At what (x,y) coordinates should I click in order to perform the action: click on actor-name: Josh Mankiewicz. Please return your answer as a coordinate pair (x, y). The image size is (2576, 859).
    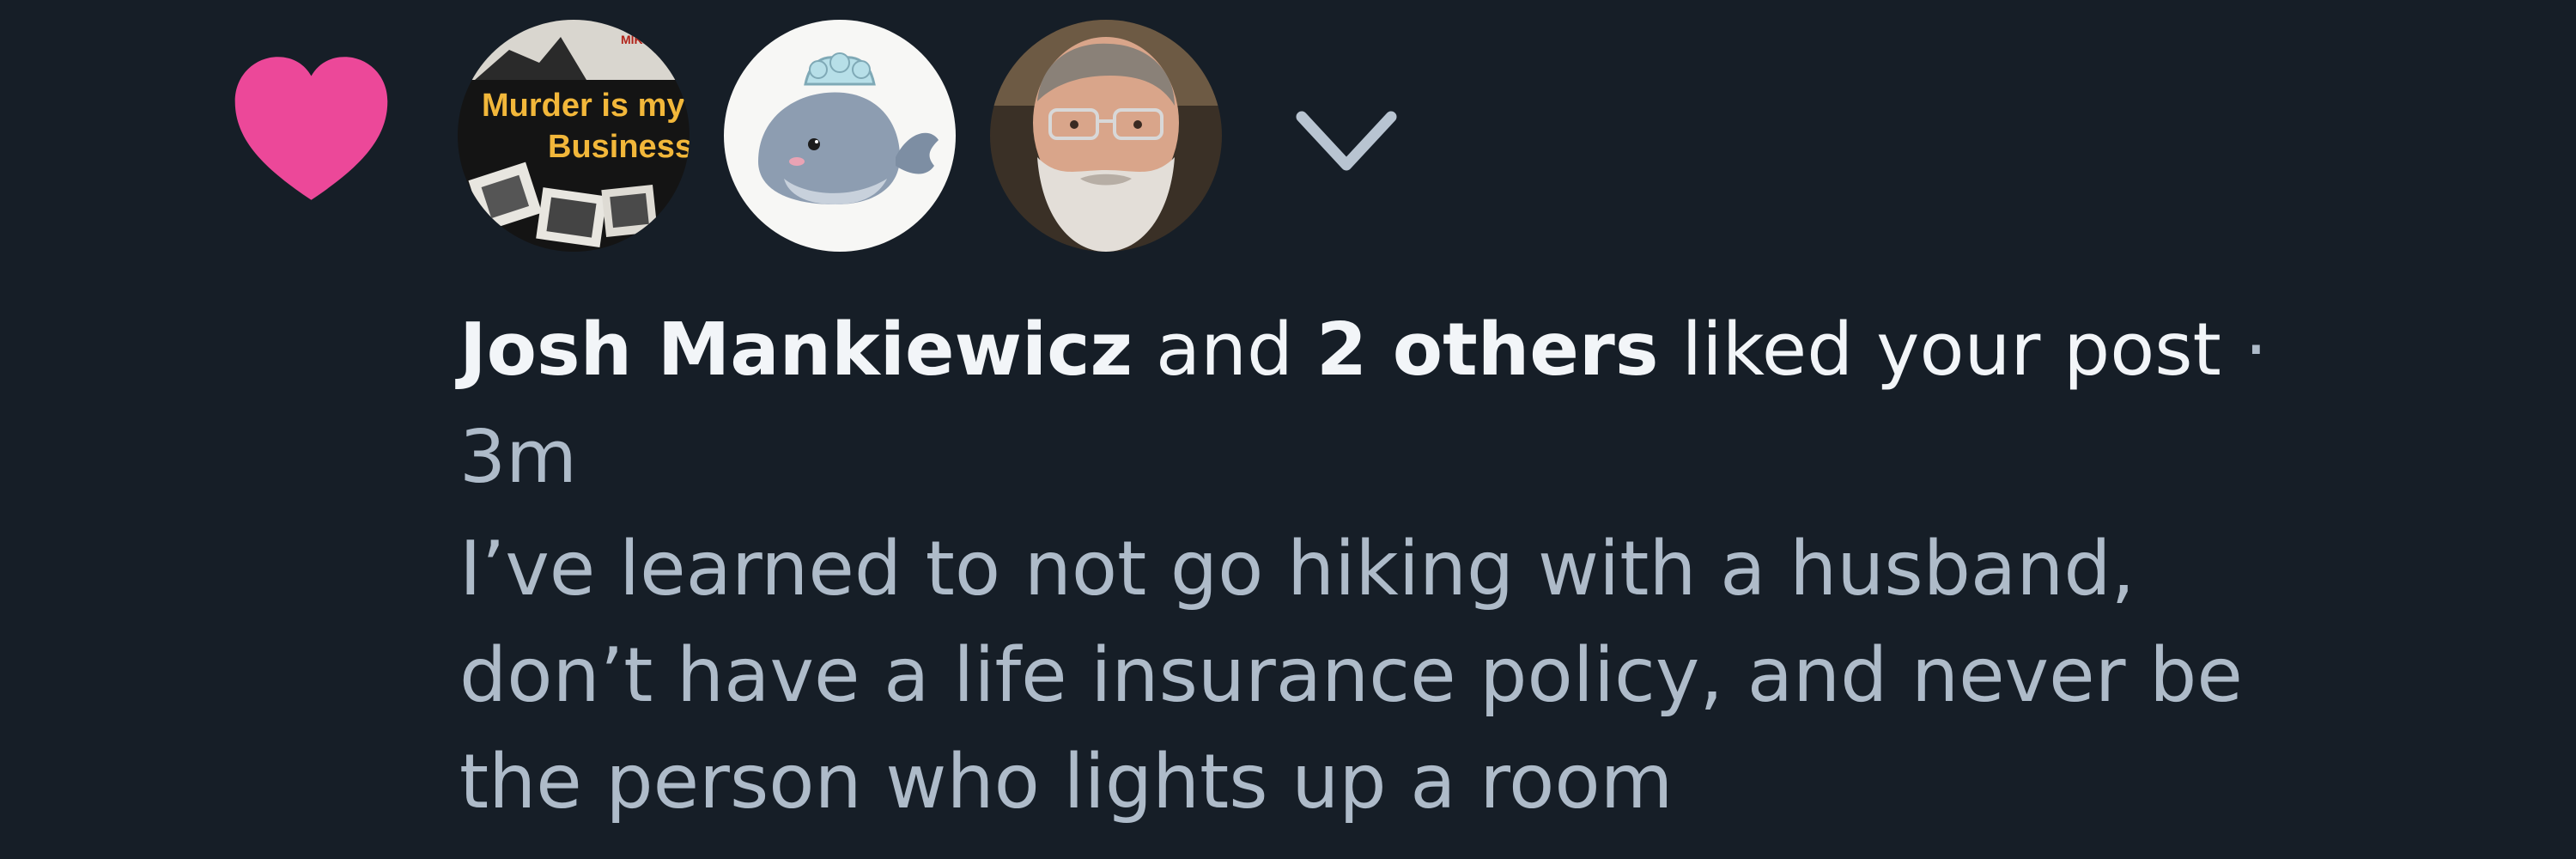
    Looking at the image, I should click on (796, 351).